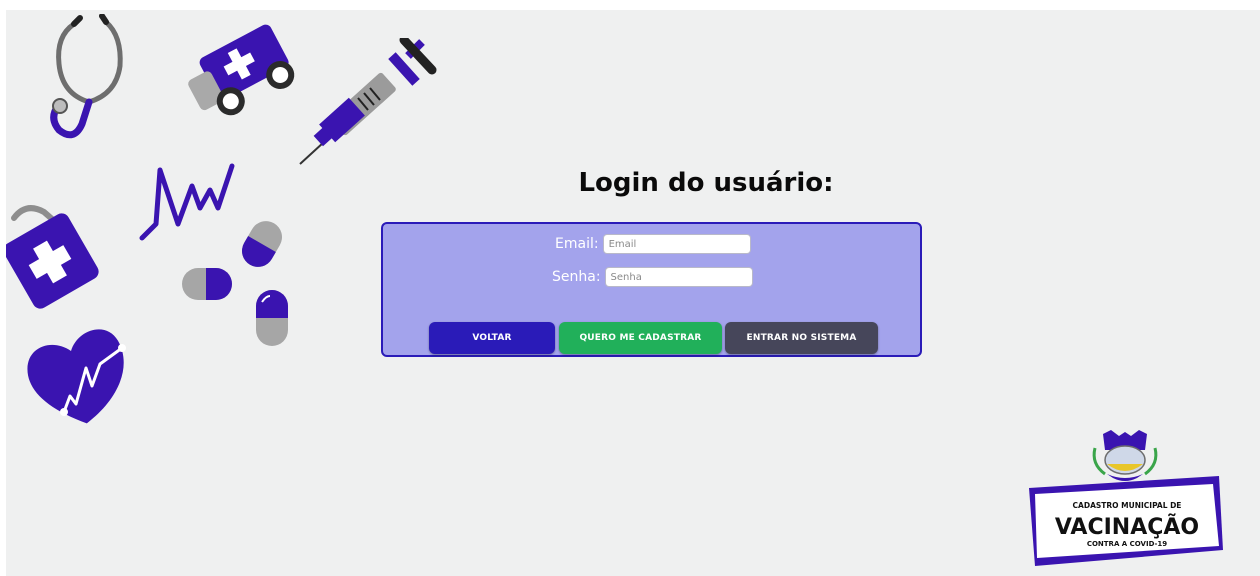 The height and width of the screenshot is (576, 1260). What do you see at coordinates (76, 376) in the screenshot?
I see `heart-pulse-icon` at bounding box center [76, 376].